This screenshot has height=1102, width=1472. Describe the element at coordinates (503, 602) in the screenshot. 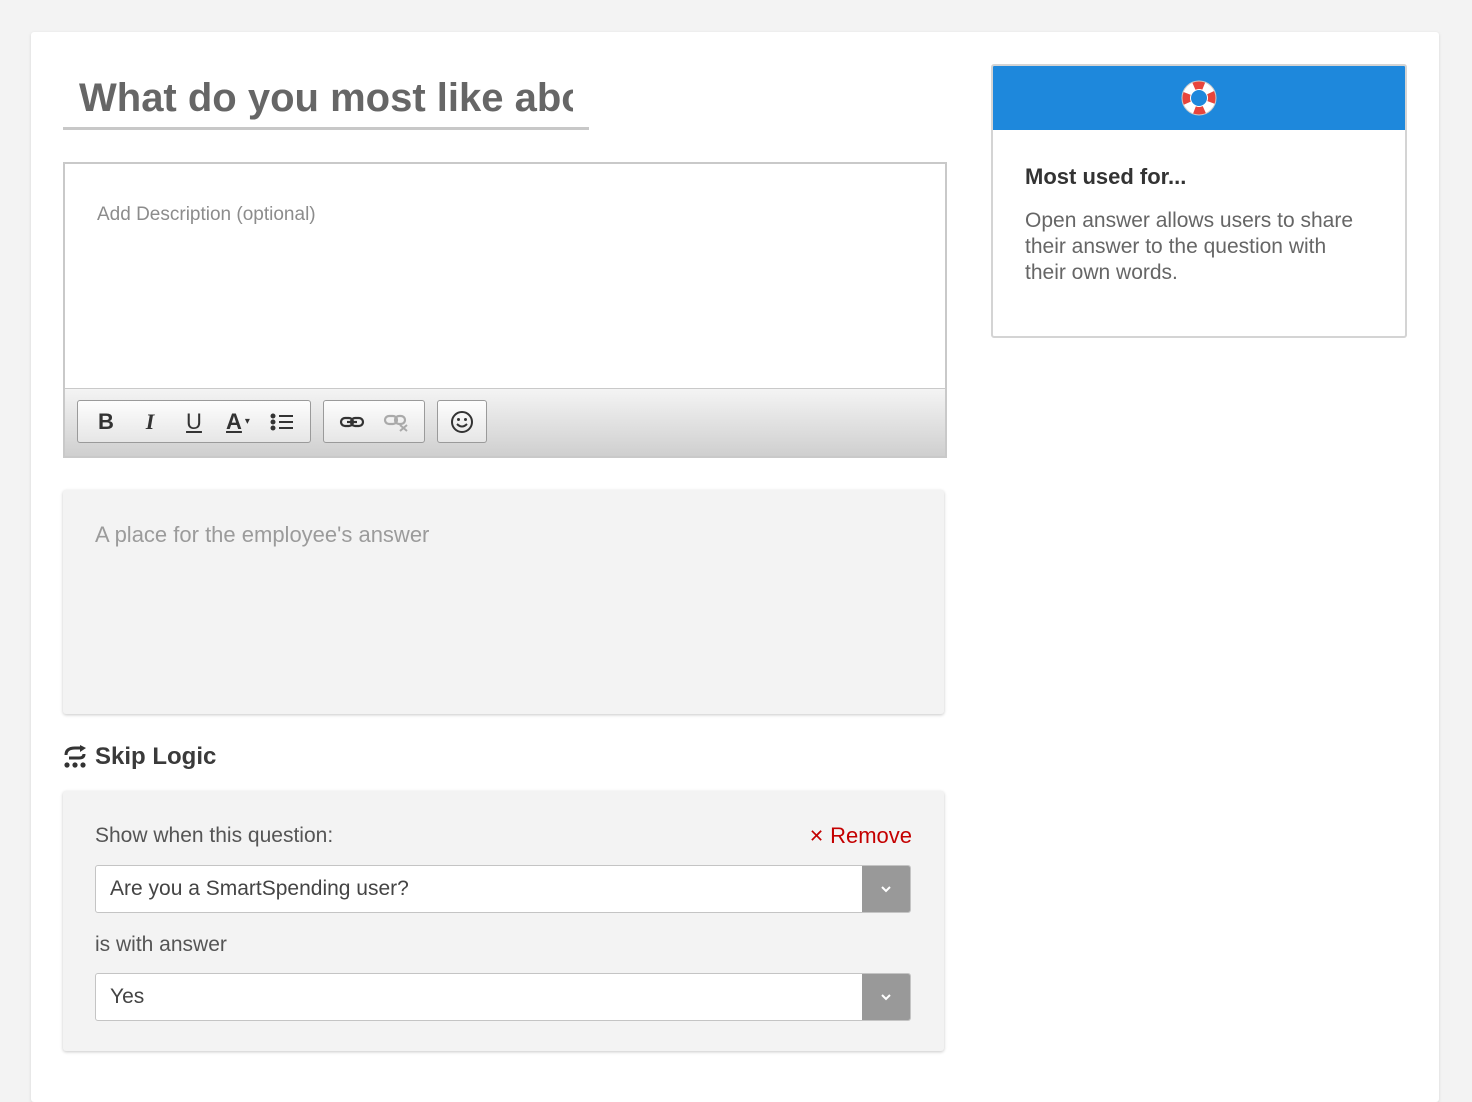

I see `answer-preview-box: A place for the employee's answer` at that location.